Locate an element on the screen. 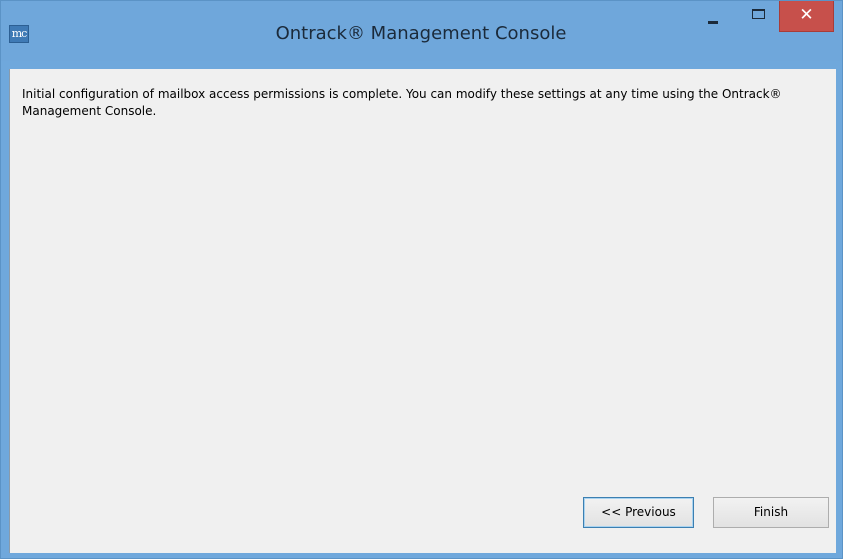  close-button: ✕ is located at coordinates (806, 16).